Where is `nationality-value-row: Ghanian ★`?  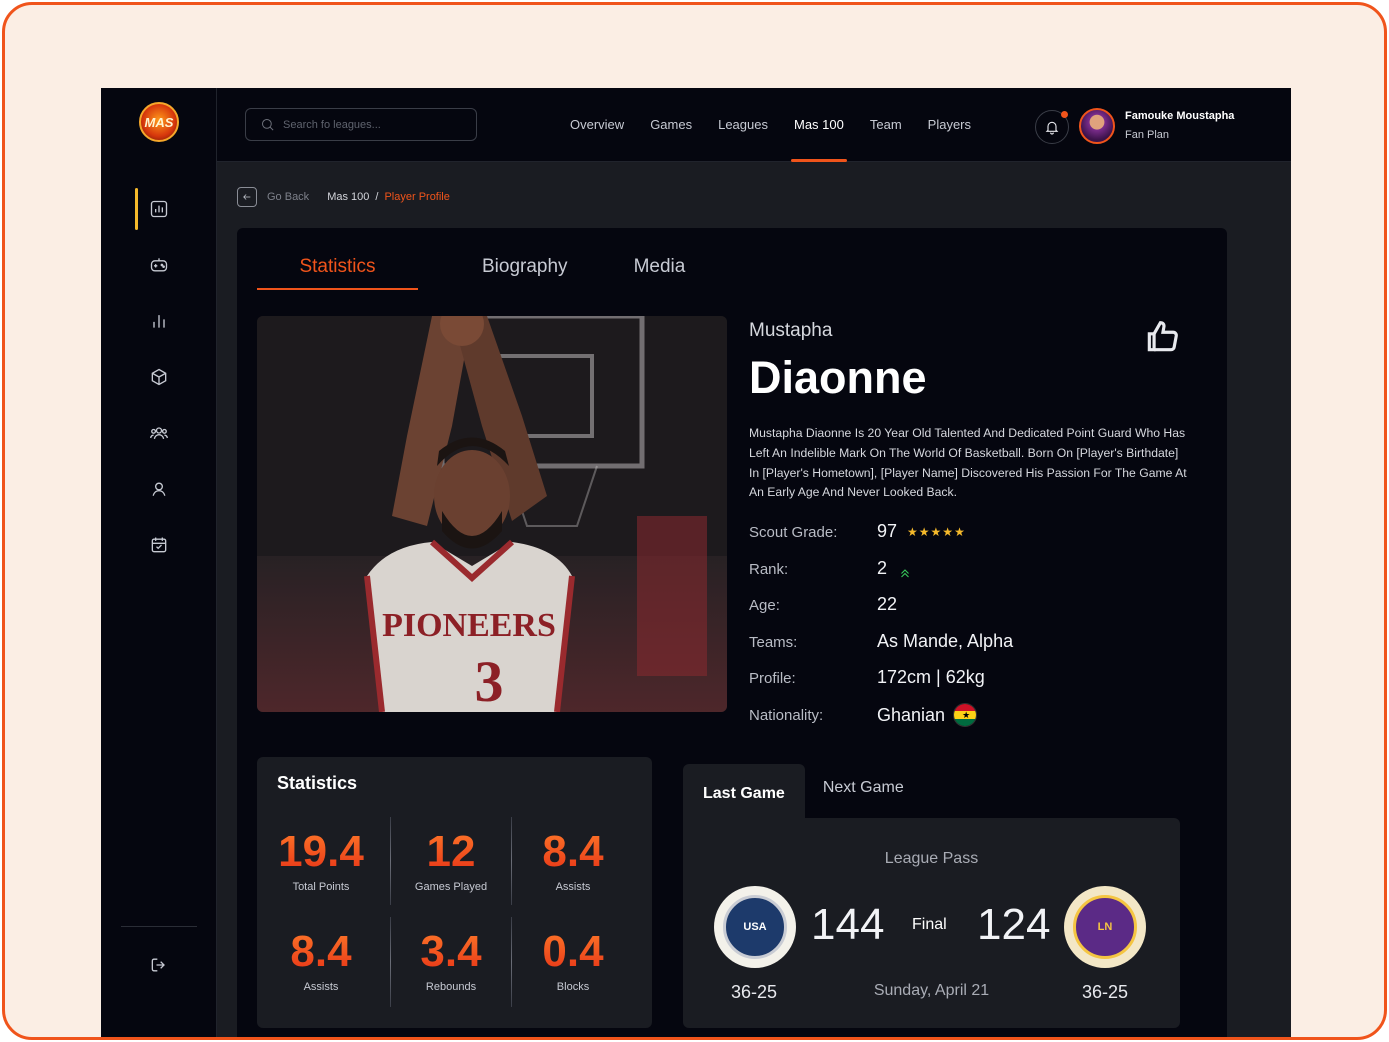 nationality-value-row: Ghanian ★ is located at coordinates (927, 715).